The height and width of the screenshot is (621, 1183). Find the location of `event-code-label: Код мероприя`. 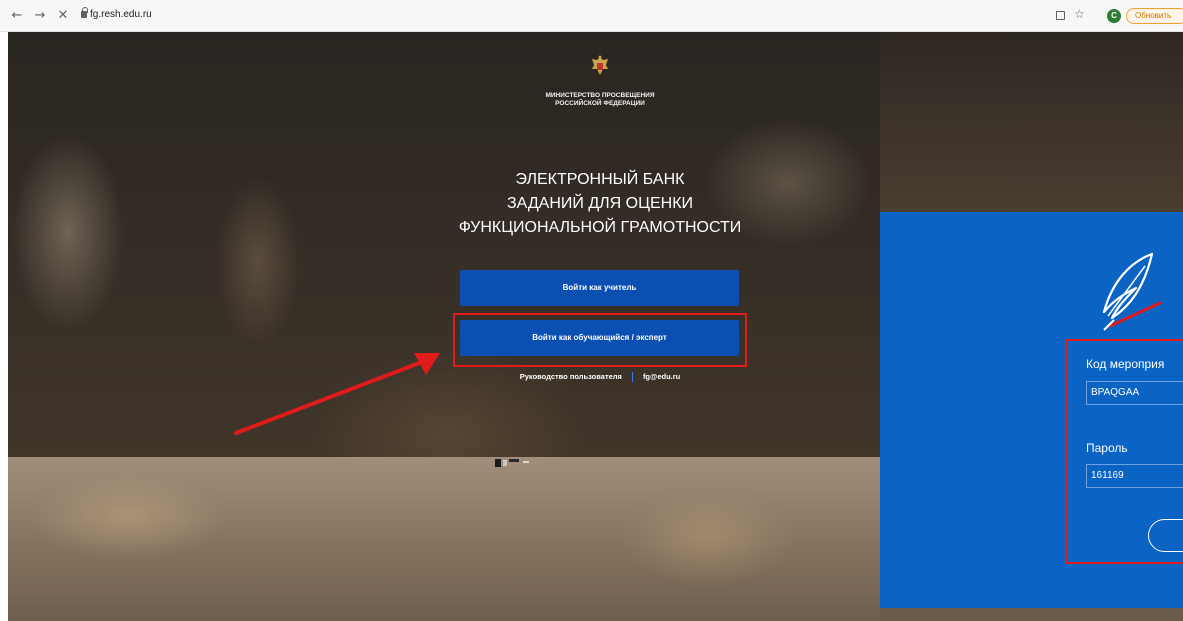

event-code-label: Код мероприя is located at coordinates (1125, 364).